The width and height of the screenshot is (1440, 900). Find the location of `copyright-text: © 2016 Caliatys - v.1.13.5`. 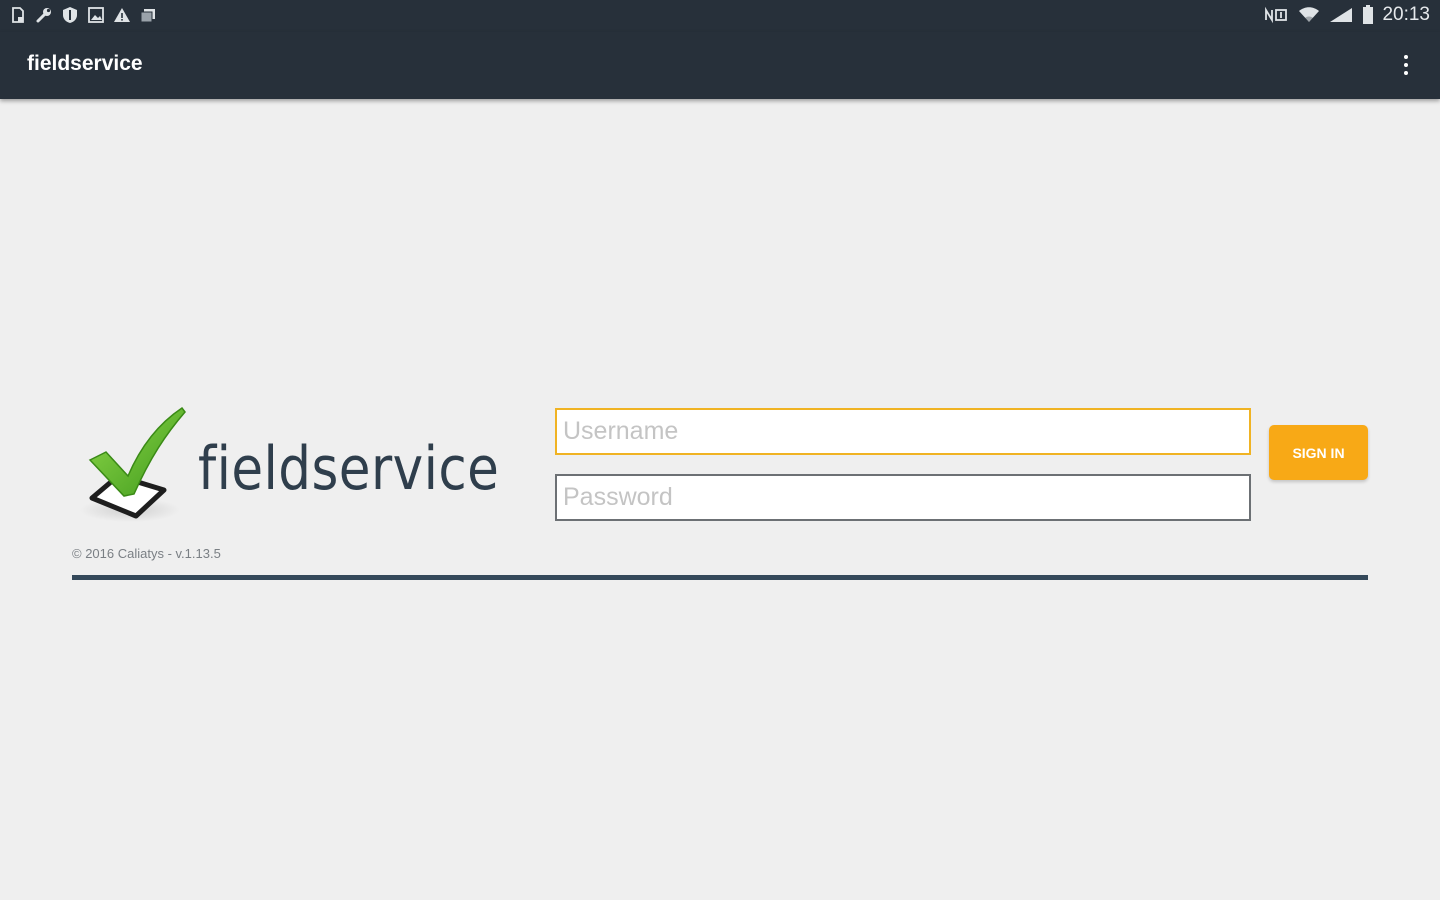

copyright-text: © 2016 Caliatys - v.1.13.5 is located at coordinates (146, 553).